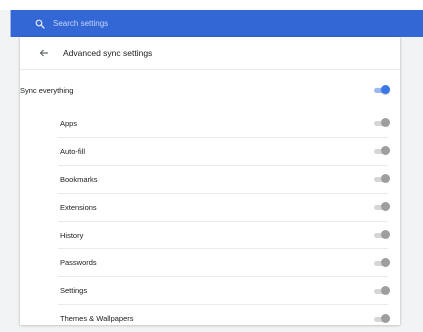  What do you see at coordinates (224, 318) in the screenshot?
I see `sync-item-themes: Themes & Wallpapers` at bounding box center [224, 318].